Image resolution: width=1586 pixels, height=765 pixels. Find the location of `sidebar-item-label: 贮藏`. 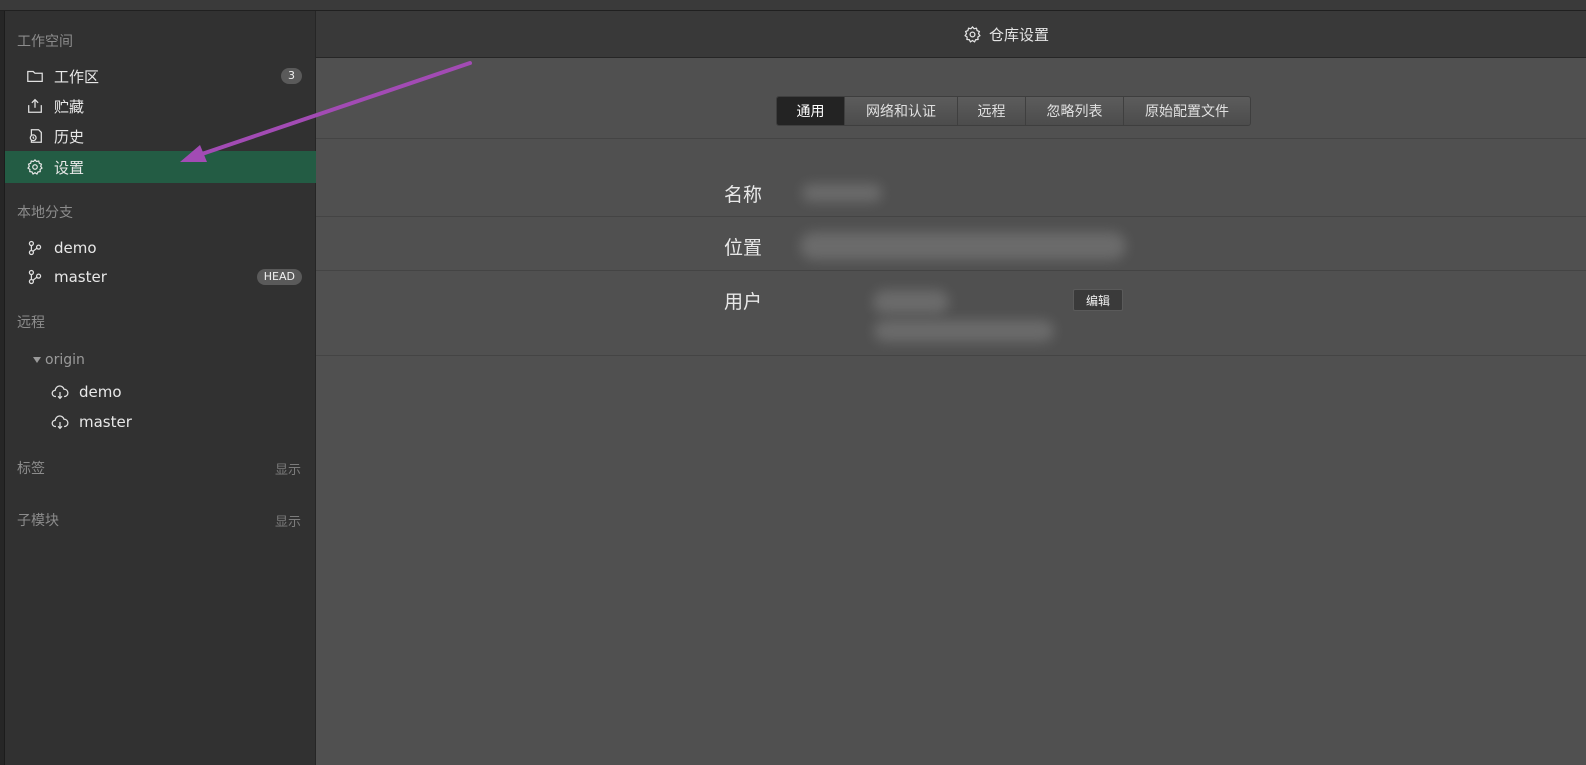

sidebar-item-label: 贮藏 is located at coordinates (69, 106).